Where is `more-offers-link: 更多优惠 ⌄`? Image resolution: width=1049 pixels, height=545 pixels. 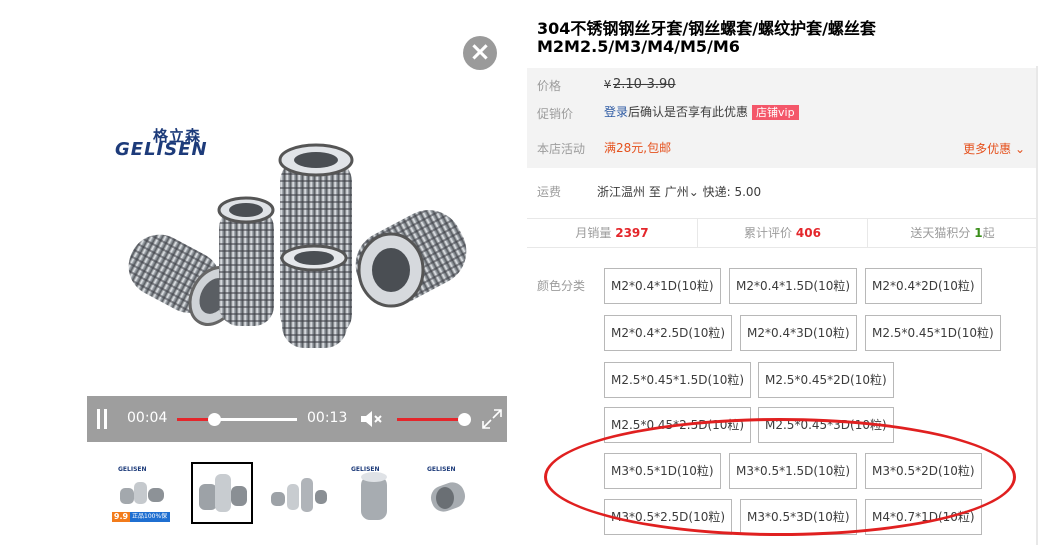
more-offers-link: 更多优惠 ⌄ is located at coordinates (994, 148).